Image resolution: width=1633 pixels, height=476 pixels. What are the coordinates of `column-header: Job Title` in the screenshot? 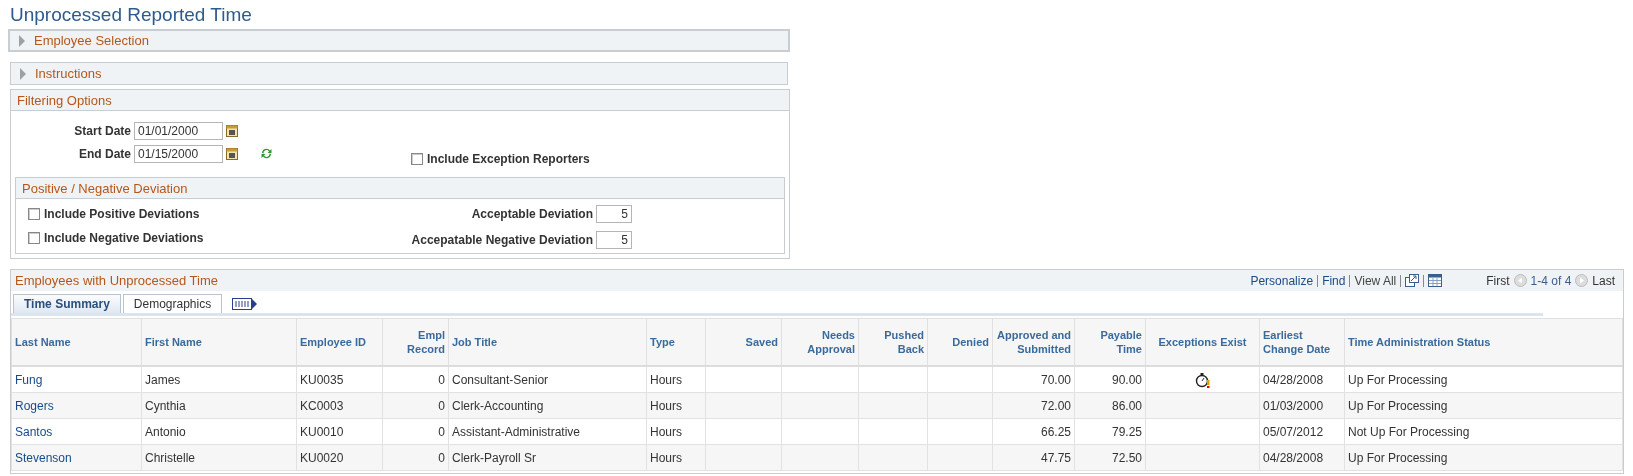 It's located at (547, 342).